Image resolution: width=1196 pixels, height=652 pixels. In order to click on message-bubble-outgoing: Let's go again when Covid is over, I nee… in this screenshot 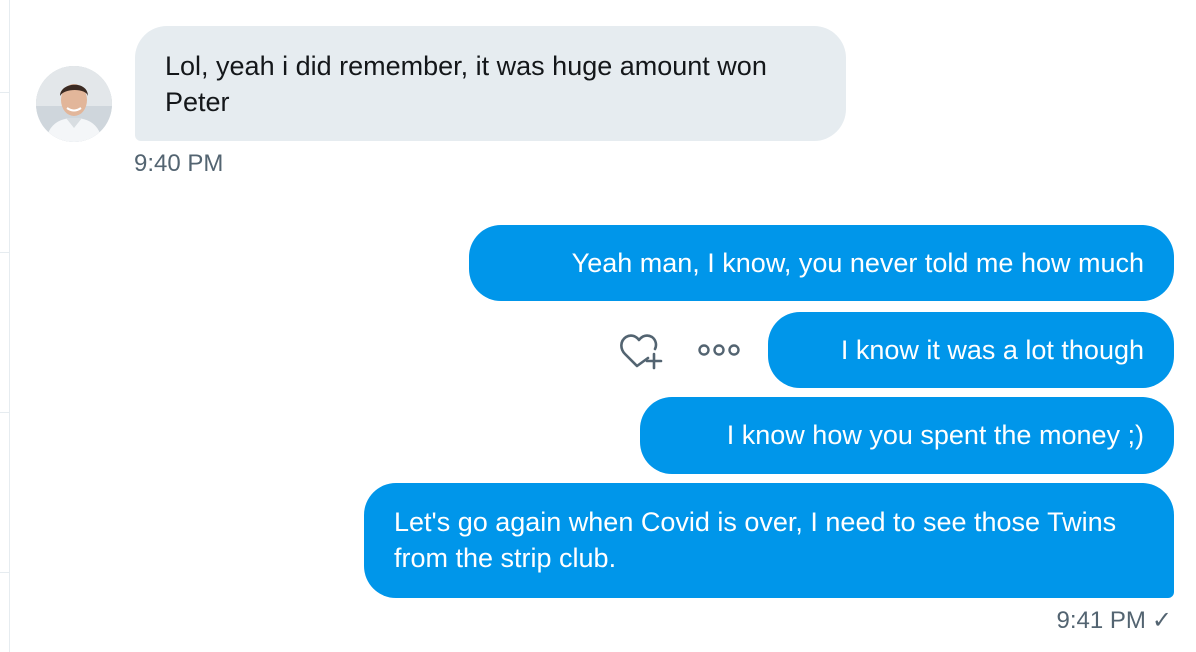, I will do `click(769, 540)`.